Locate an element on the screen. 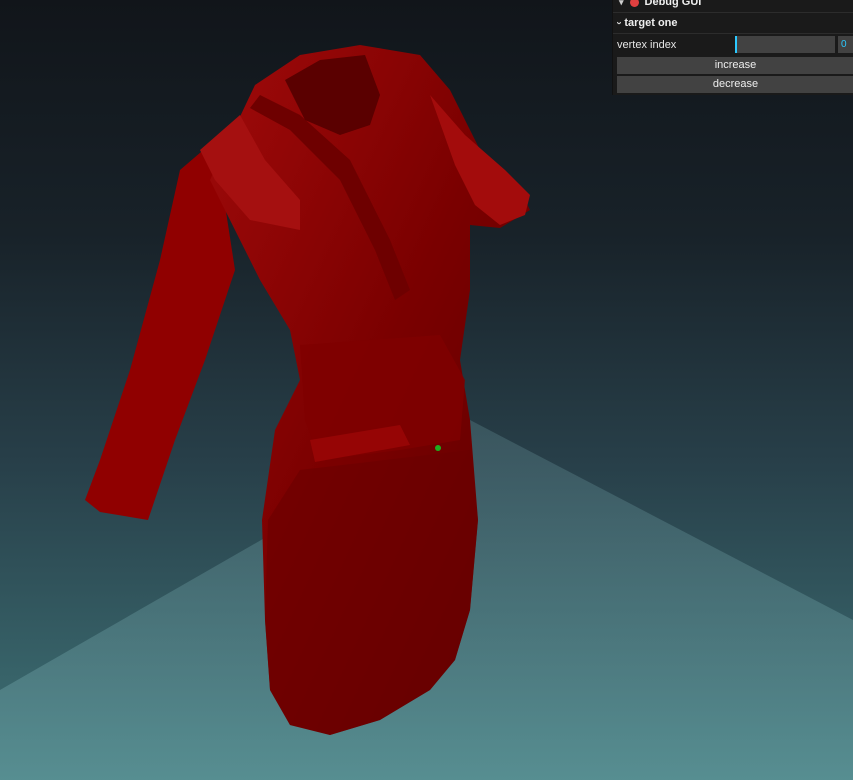 Image resolution: width=853 pixels, height=780 pixels. vertex-index-label: vertex index is located at coordinates (647, 44).